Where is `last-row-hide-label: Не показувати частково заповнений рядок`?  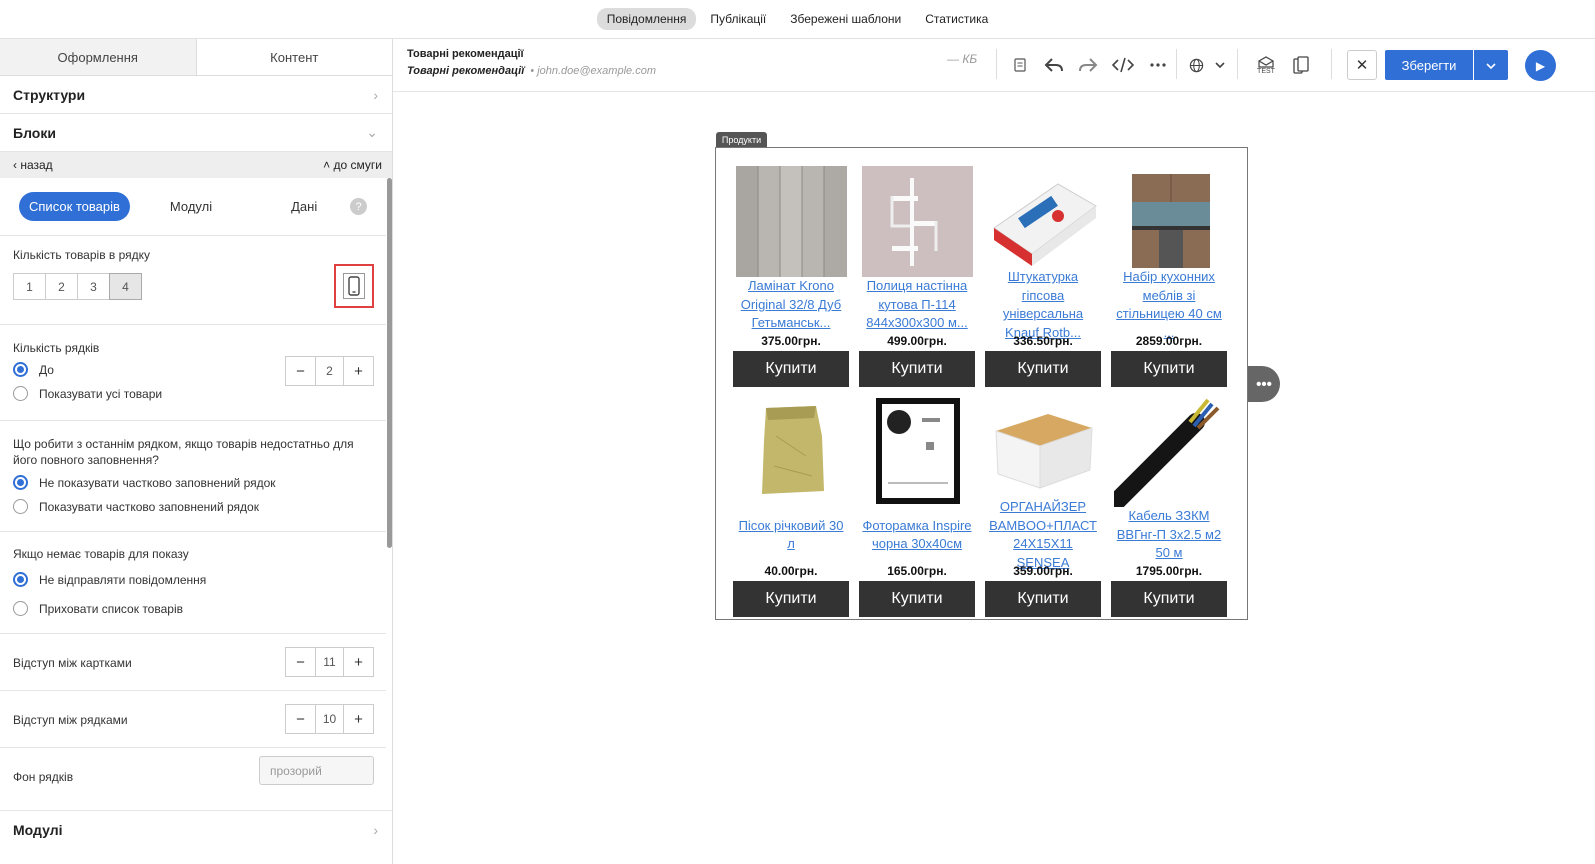
last-row-hide-label: Не показувати частково заповнений рядок is located at coordinates (157, 482).